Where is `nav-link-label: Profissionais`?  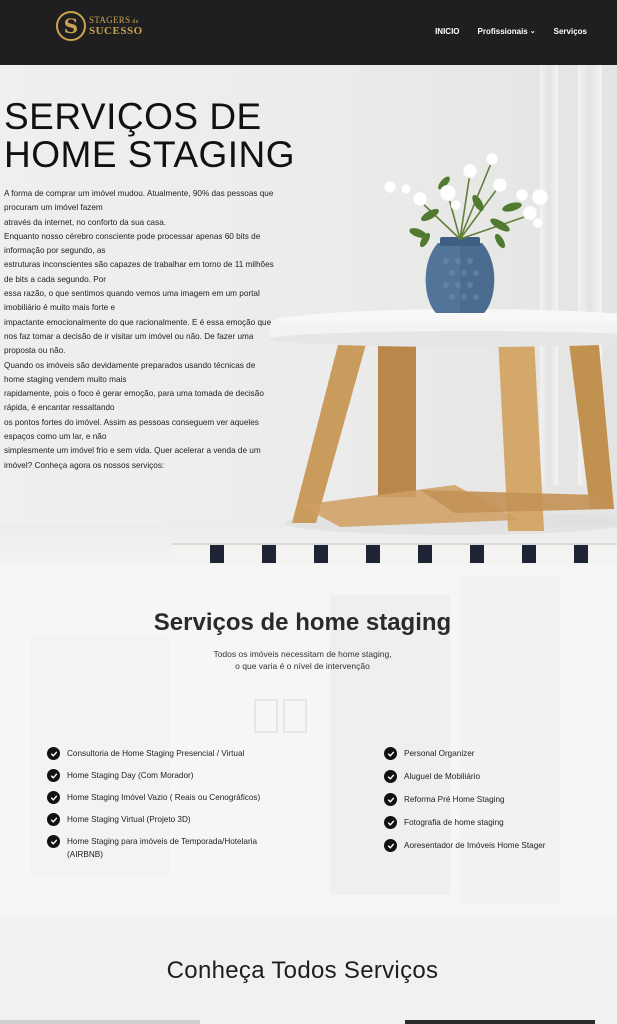
nav-link-label: Profissionais is located at coordinates (502, 31).